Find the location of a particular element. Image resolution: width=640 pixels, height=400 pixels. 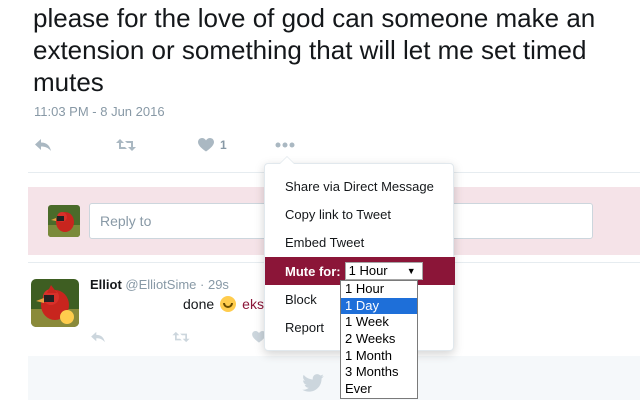

reply-time: · 29s is located at coordinates (214, 284).